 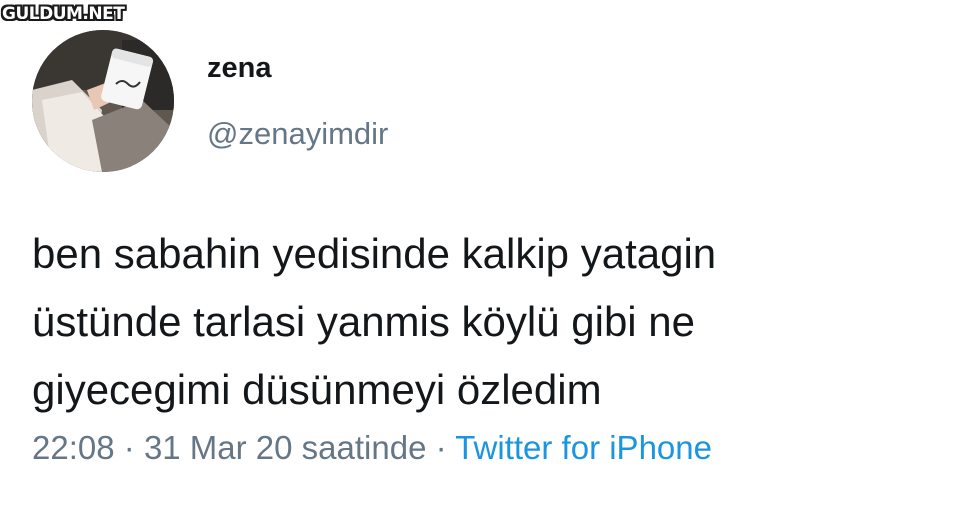 What do you see at coordinates (63, 14) in the screenshot?
I see `site-watermark: GULDUM.NET` at bounding box center [63, 14].